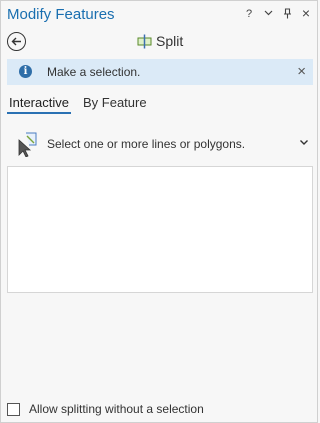  Describe the element at coordinates (170, 41) in the screenshot. I see `tool-title: Split` at that location.